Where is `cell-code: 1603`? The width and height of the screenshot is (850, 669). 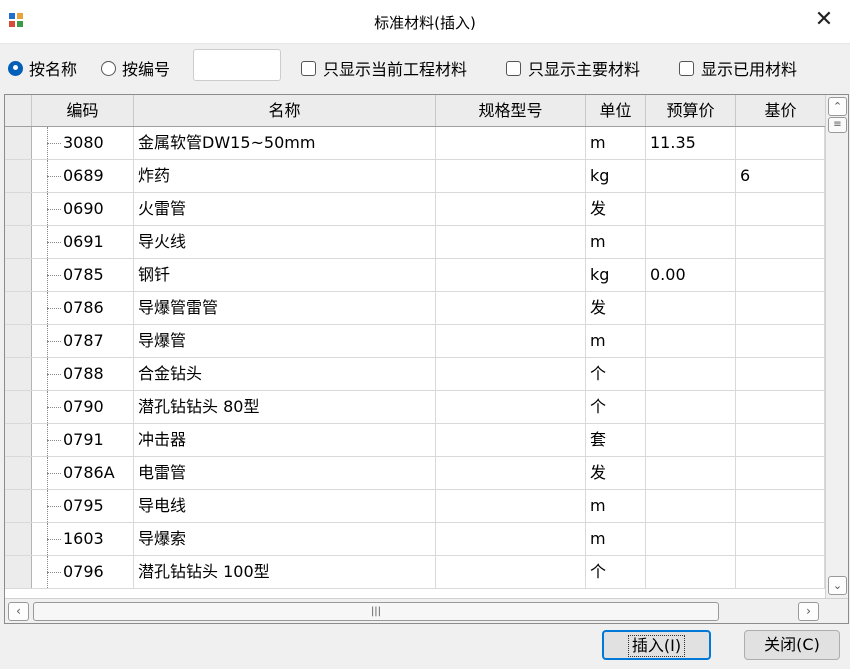
cell-code: 1603 is located at coordinates (97, 539).